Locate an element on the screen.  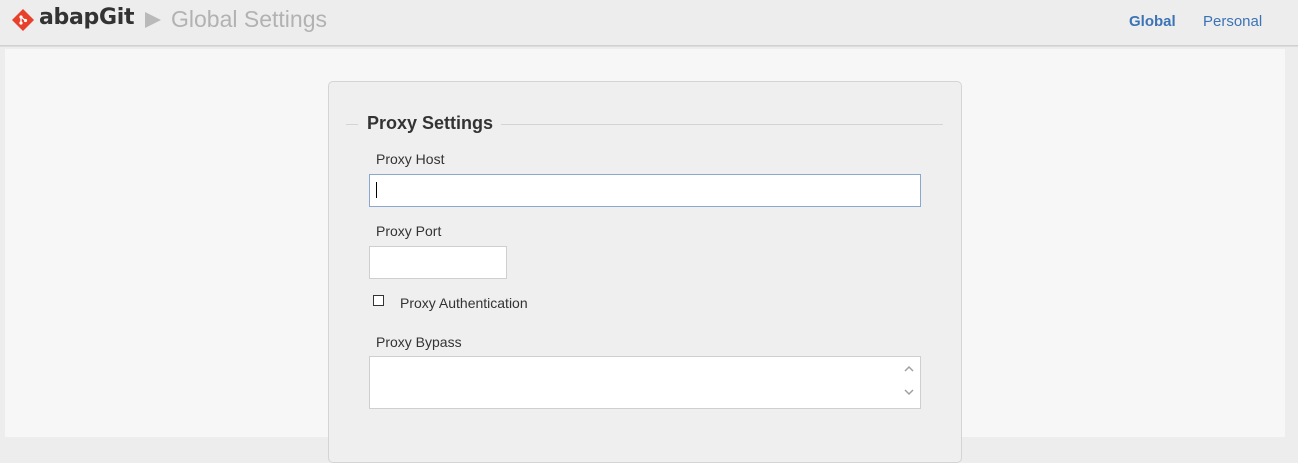
scroll-up-arrow-icon is located at coordinates (909, 369).